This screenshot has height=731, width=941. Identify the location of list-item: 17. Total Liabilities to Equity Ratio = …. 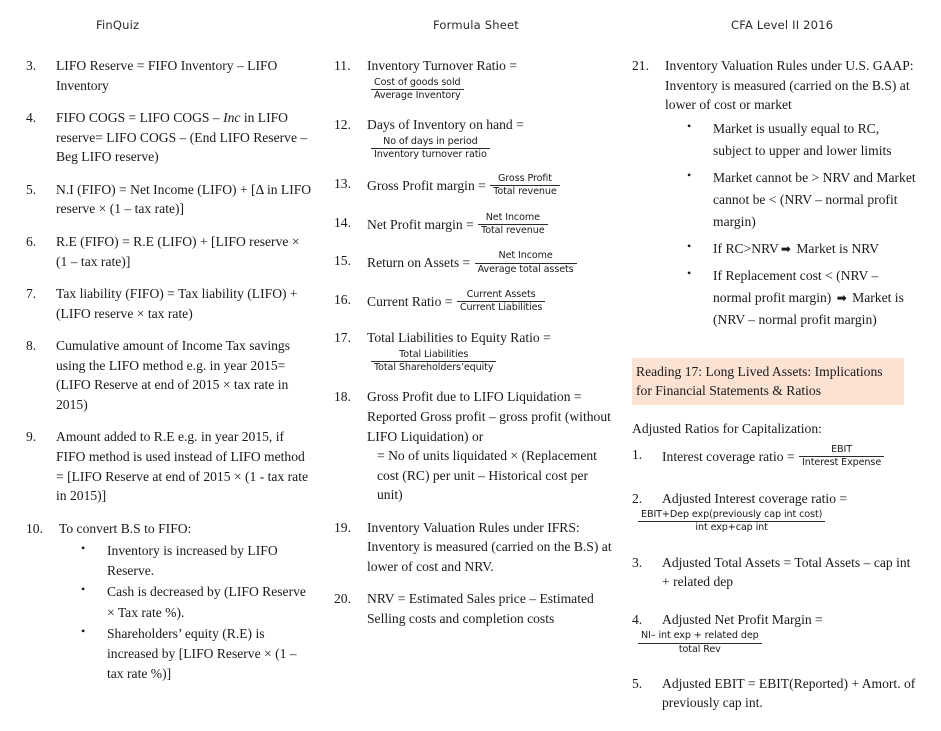
(475, 351).